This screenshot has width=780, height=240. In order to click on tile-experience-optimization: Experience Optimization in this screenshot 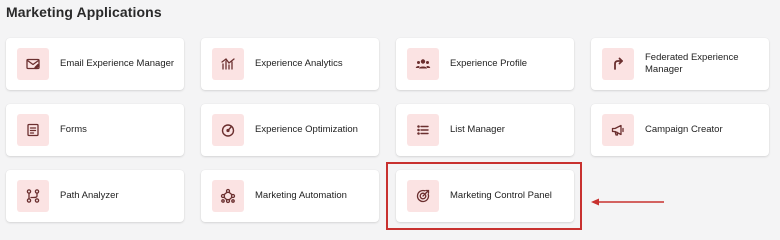, I will do `click(290, 130)`.